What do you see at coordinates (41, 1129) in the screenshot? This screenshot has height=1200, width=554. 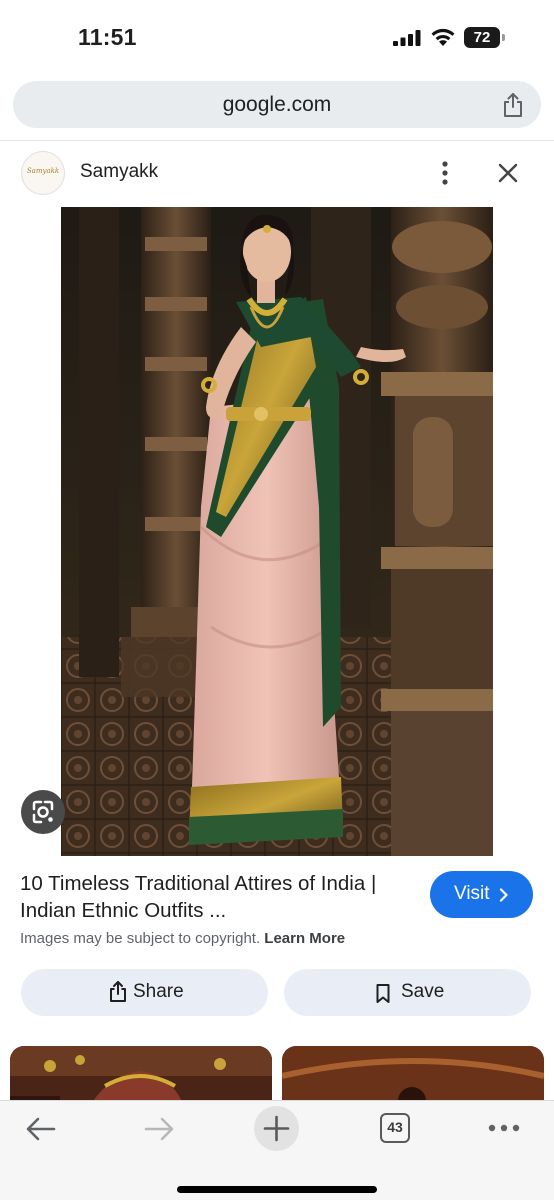 I see `back-arrow-icon` at bounding box center [41, 1129].